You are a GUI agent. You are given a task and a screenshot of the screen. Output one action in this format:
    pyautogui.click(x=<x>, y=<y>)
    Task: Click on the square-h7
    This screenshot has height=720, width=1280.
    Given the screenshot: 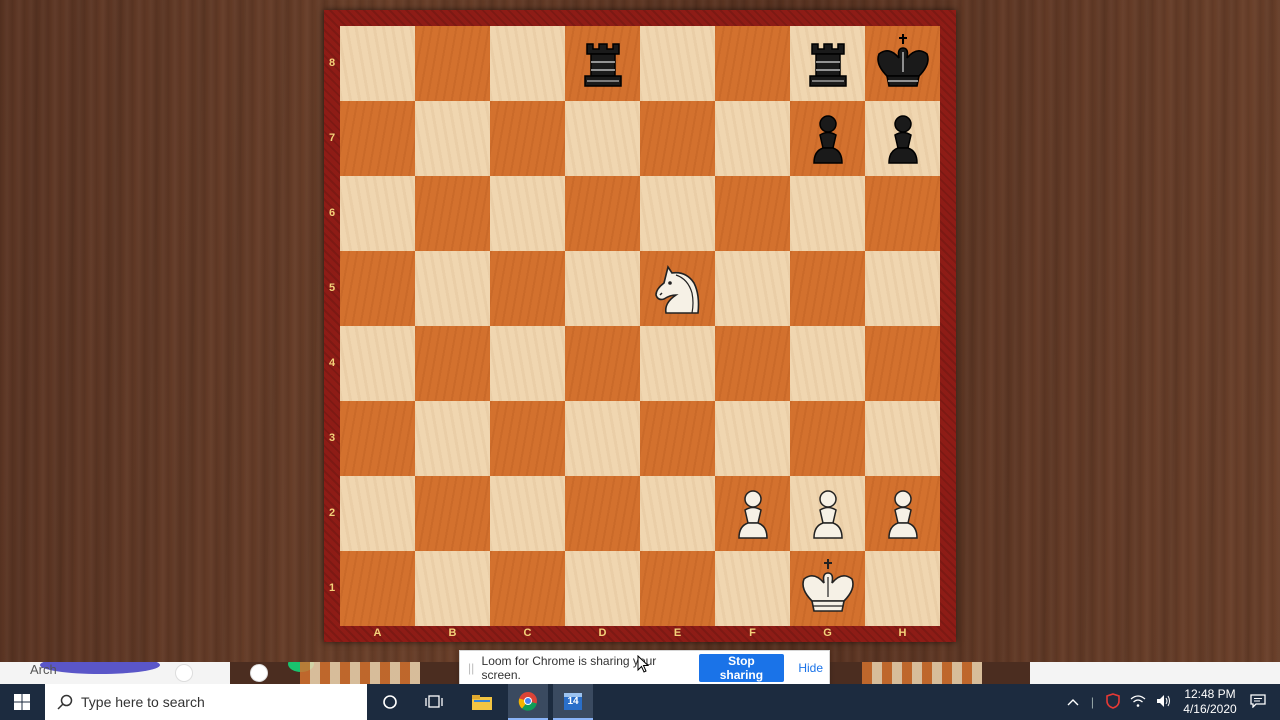 What is the action you would take?
    pyautogui.click(x=902, y=138)
    